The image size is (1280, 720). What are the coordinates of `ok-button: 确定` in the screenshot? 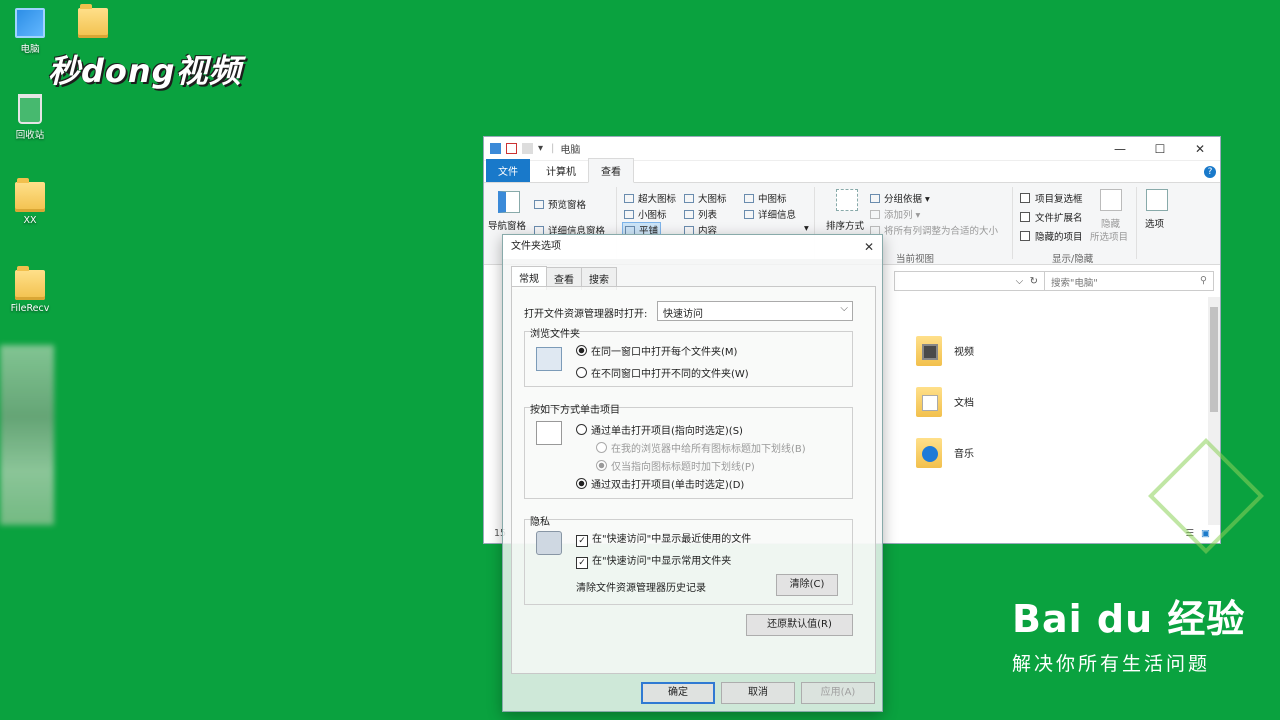 It's located at (678, 693).